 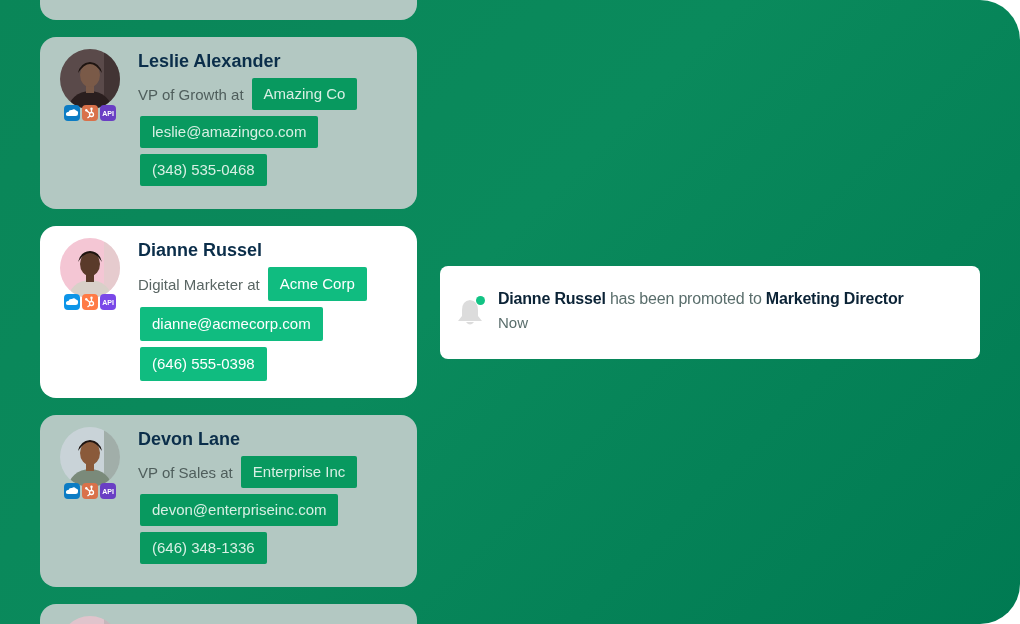 I want to click on email-tag: devon@enterpriseinc.com, so click(x=239, y=510).